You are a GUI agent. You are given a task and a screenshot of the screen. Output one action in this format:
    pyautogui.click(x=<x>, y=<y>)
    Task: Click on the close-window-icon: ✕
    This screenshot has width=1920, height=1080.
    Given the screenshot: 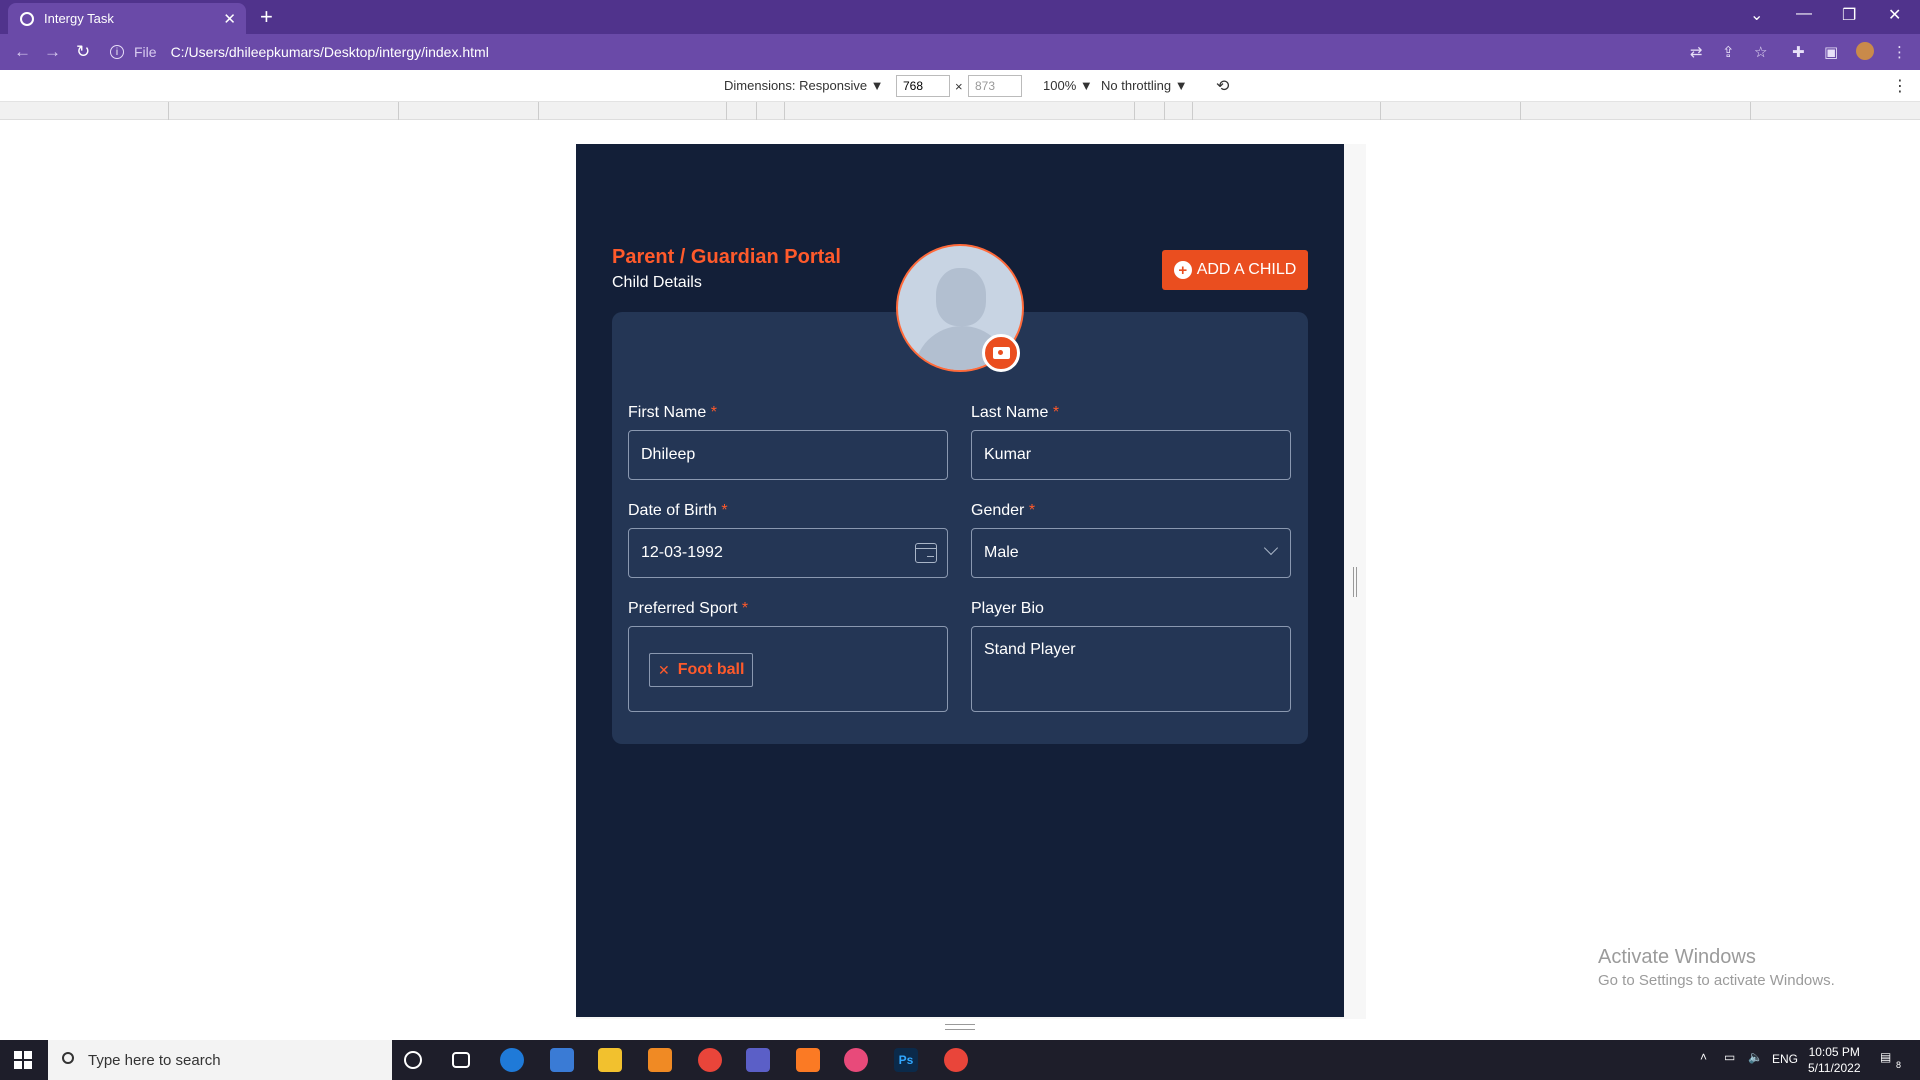 What is the action you would take?
    pyautogui.click(x=1894, y=15)
    